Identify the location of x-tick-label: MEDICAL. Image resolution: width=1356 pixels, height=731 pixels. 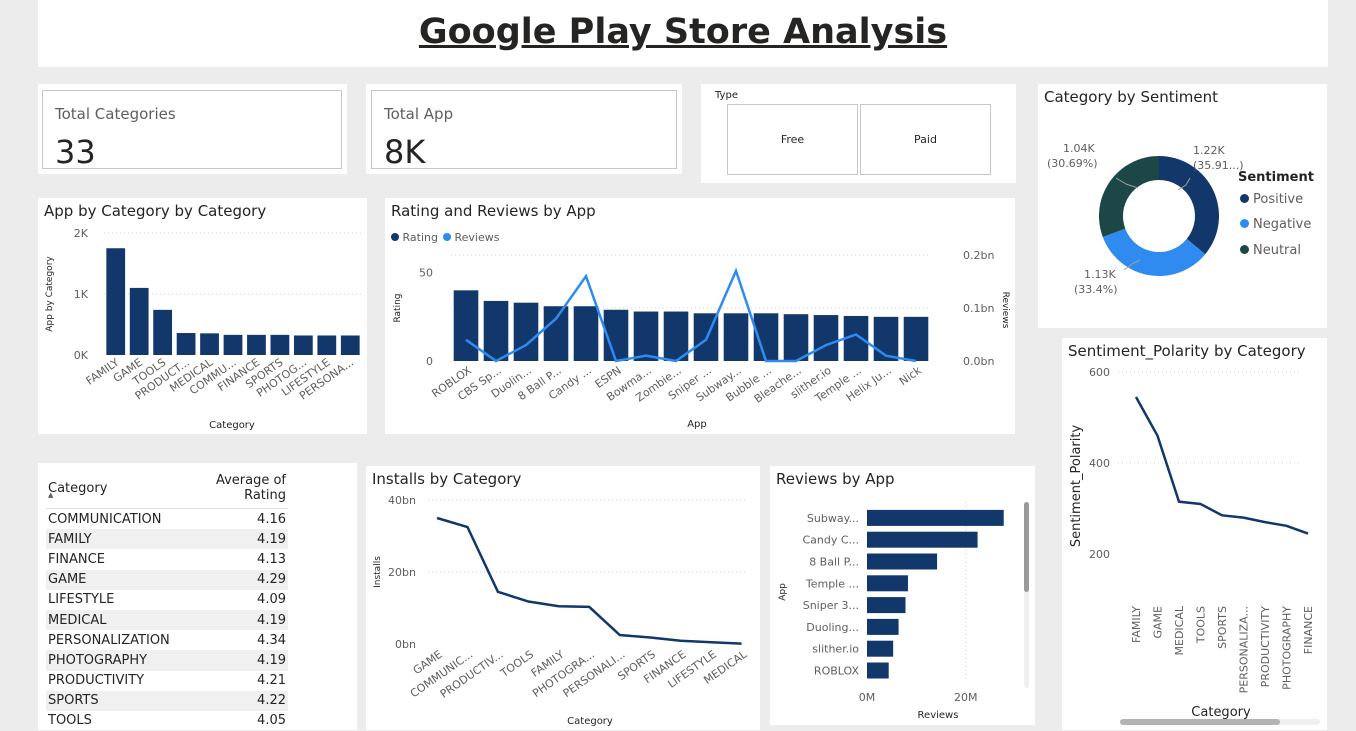
(1179, 630).